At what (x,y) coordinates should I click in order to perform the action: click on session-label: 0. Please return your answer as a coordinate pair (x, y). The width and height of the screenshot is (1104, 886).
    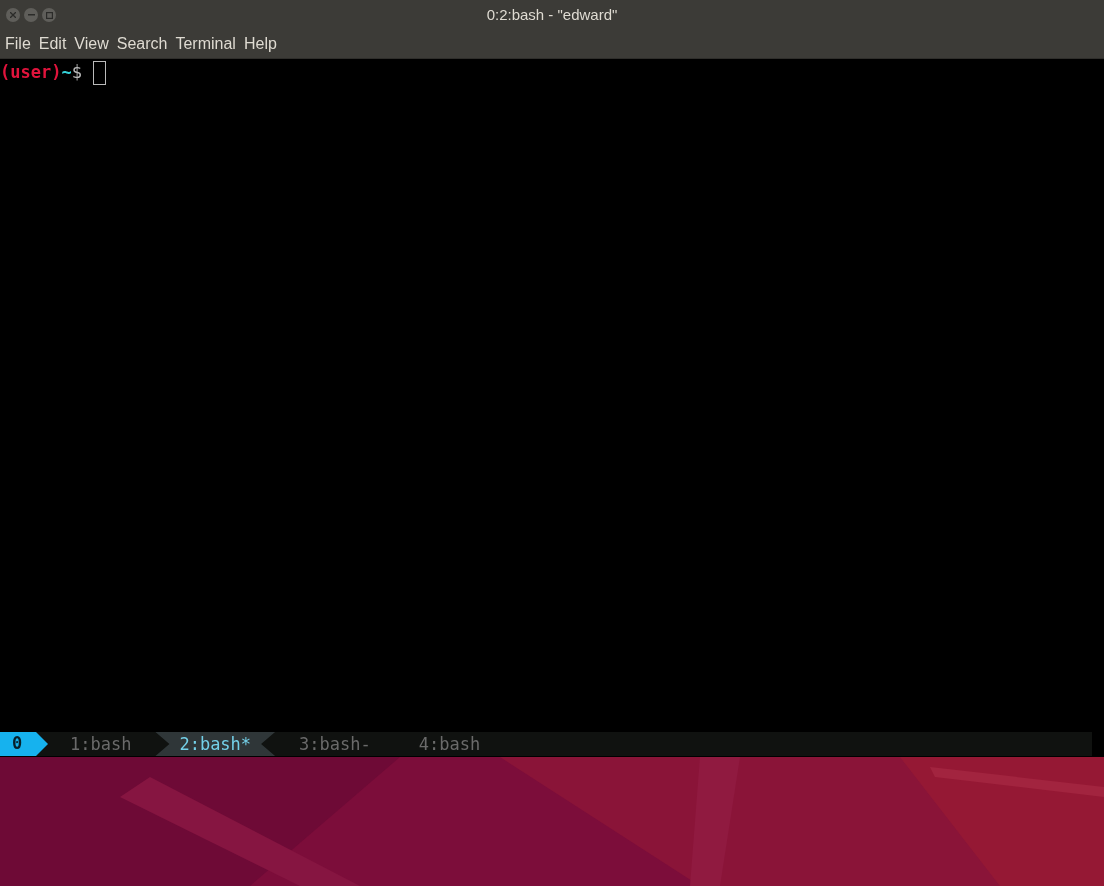
    Looking at the image, I should click on (24, 744).